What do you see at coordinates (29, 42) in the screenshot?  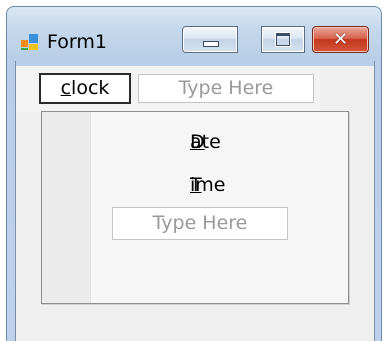 I see `form-icon` at bounding box center [29, 42].